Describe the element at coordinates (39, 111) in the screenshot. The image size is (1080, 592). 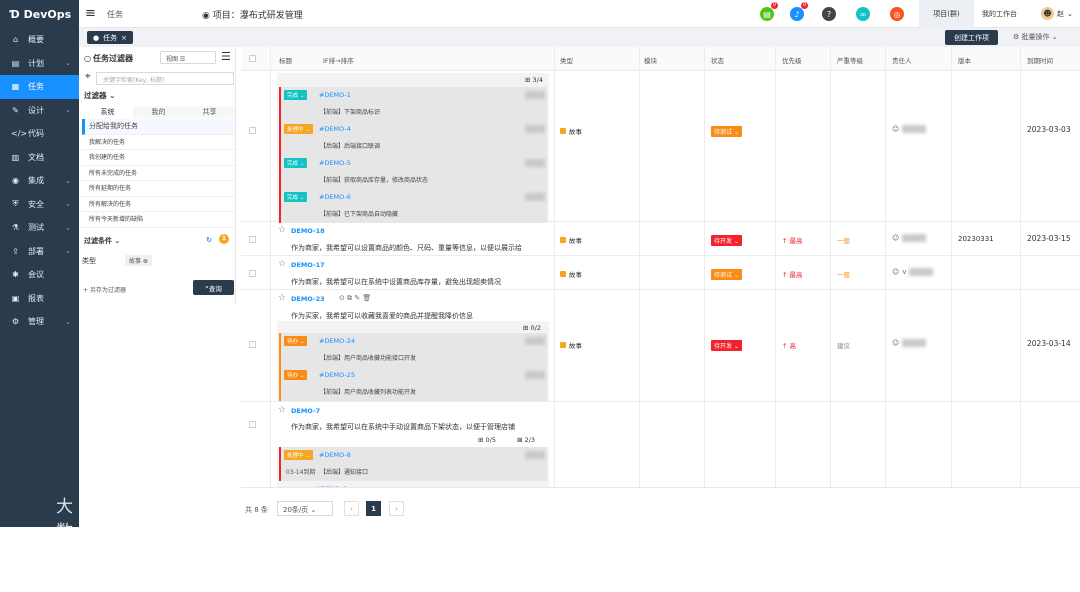
I see `nav-item-3: ✎ 设计 ⌄` at that location.